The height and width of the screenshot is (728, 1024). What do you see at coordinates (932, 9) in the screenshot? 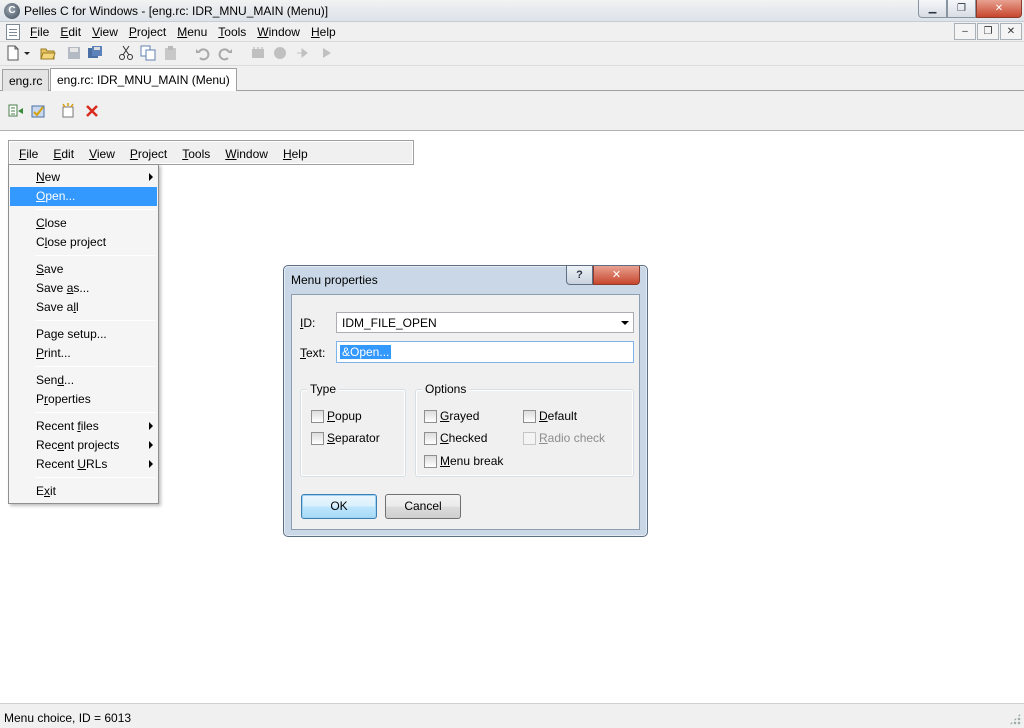
I see `minimize-button: ▁` at bounding box center [932, 9].